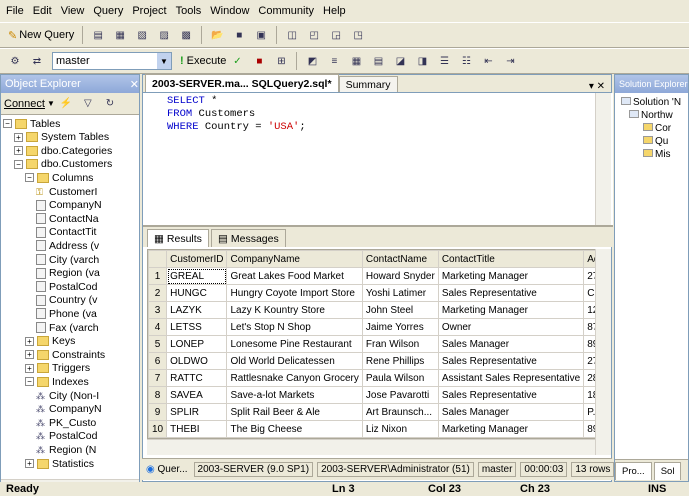 The height and width of the screenshot is (496, 689). What do you see at coordinates (314, 35) in the screenshot?
I see `object-explorer-icon: ◰` at bounding box center [314, 35].